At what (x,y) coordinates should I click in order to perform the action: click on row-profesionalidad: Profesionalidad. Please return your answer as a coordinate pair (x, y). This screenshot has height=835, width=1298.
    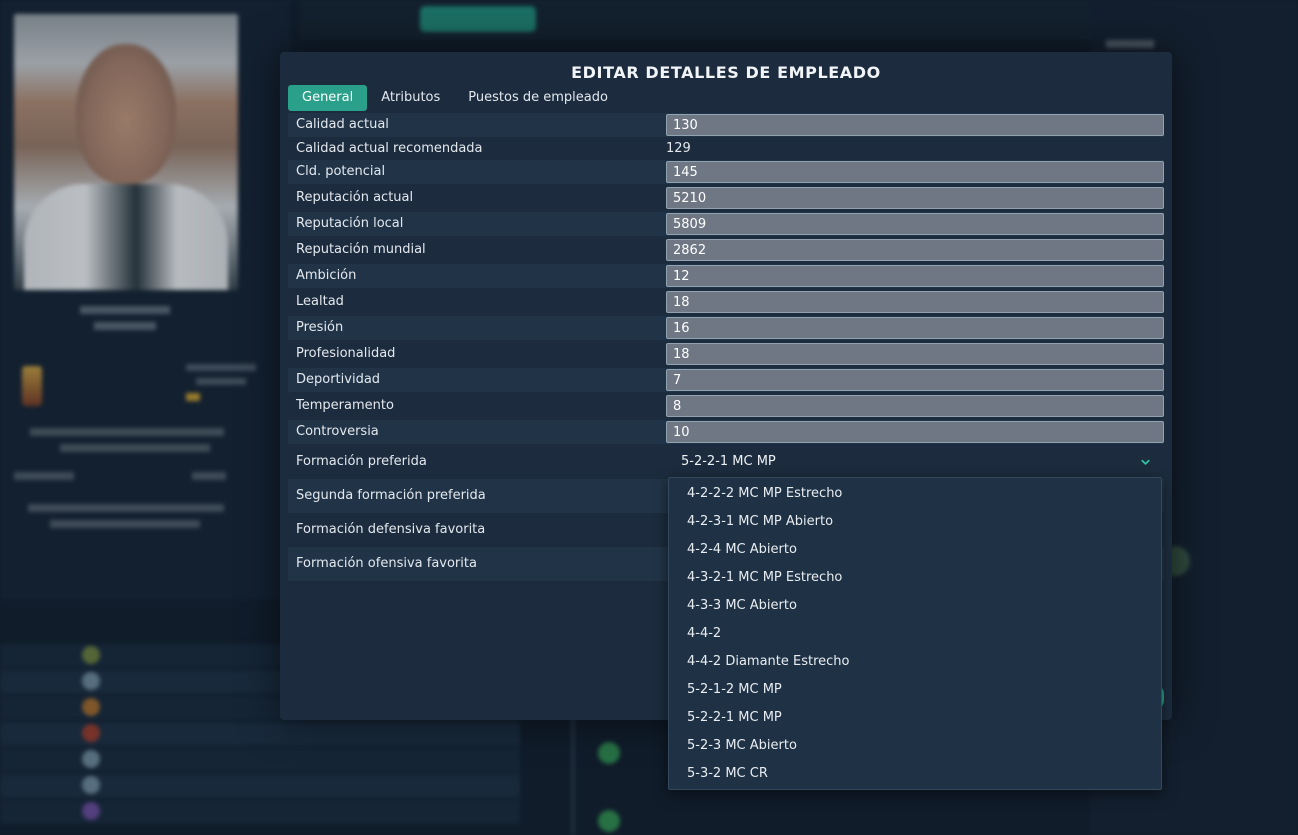
    Looking at the image, I should click on (726, 354).